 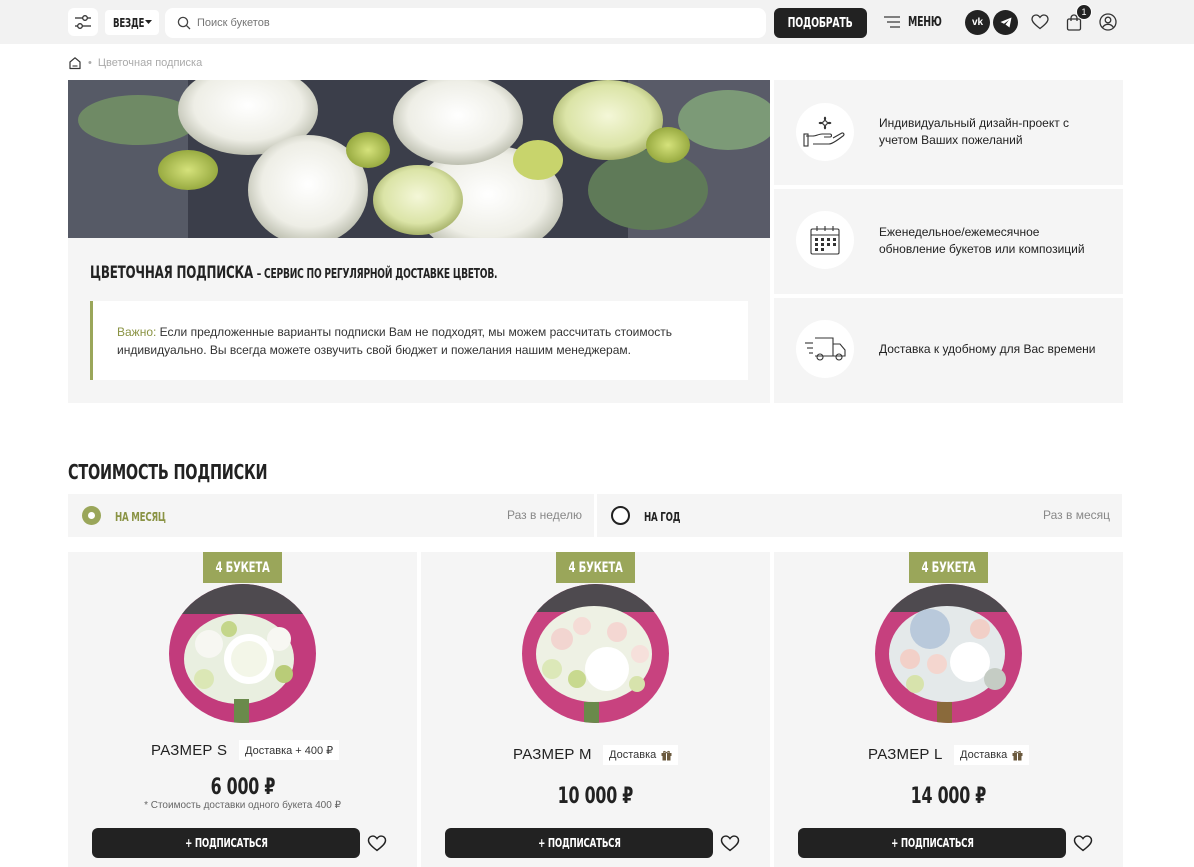 I want to click on breadcrumb: • Цветочная подписка, so click(x=135, y=63).